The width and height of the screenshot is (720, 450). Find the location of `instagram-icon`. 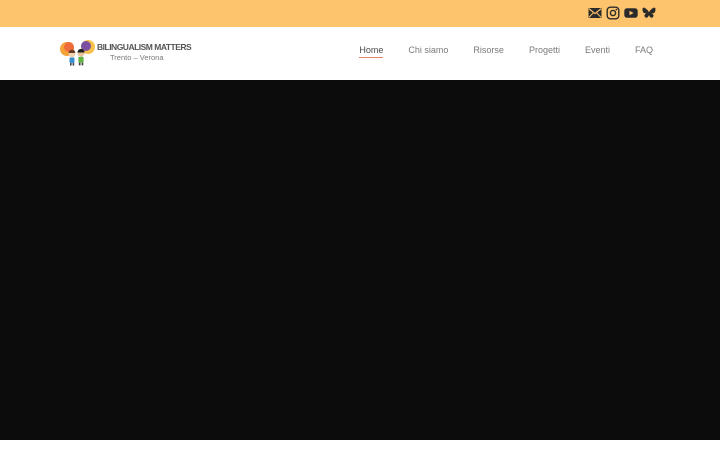

instagram-icon is located at coordinates (613, 13).